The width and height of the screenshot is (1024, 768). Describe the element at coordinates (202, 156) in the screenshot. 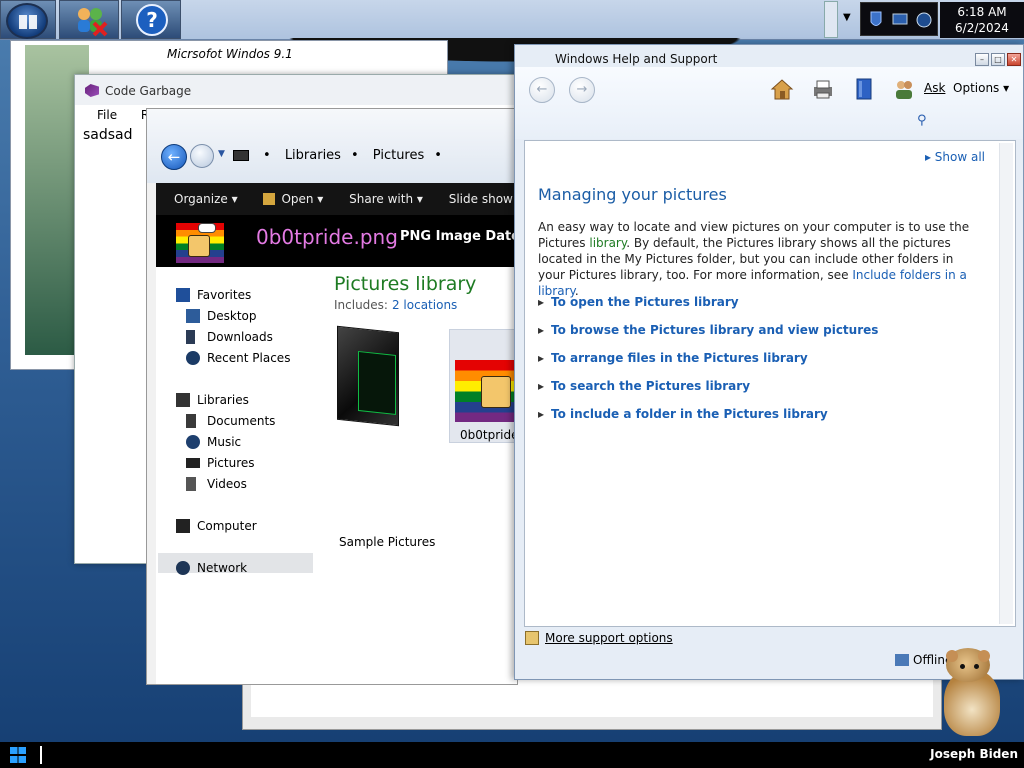

I see `forward-arrow-icon` at that location.